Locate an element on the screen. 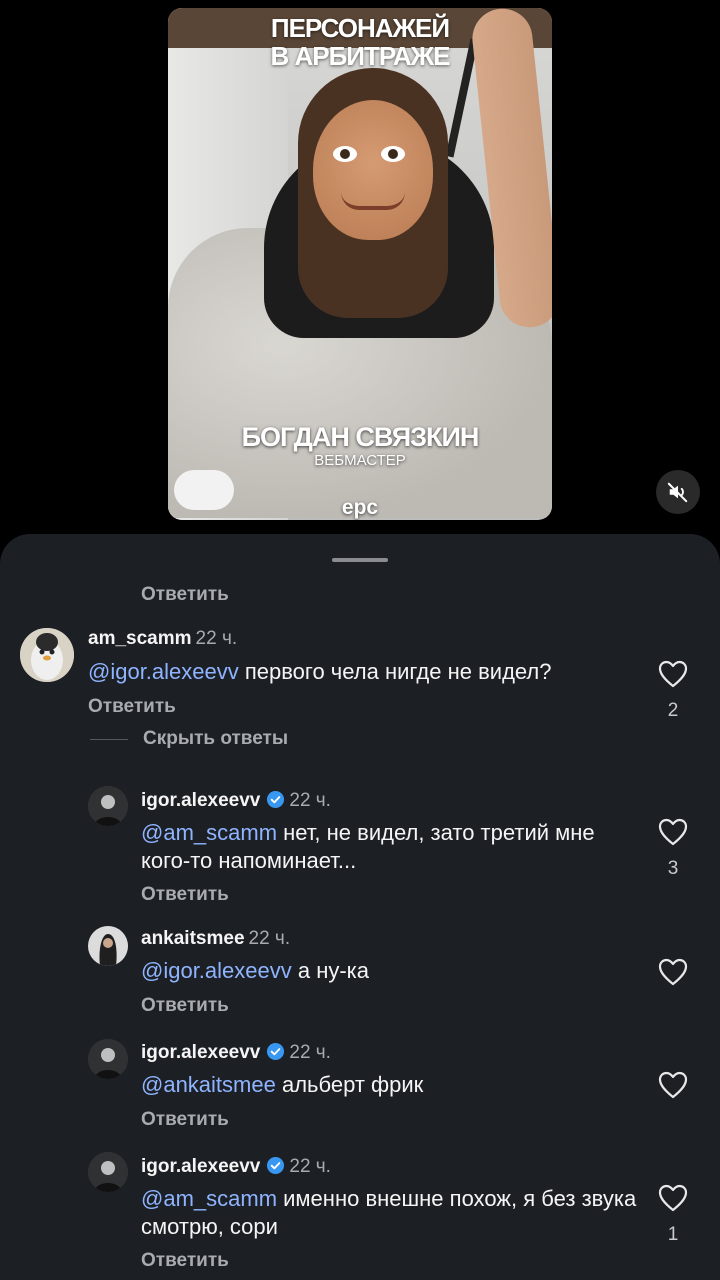  comment-body: а ну-ка is located at coordinates (330, 970).